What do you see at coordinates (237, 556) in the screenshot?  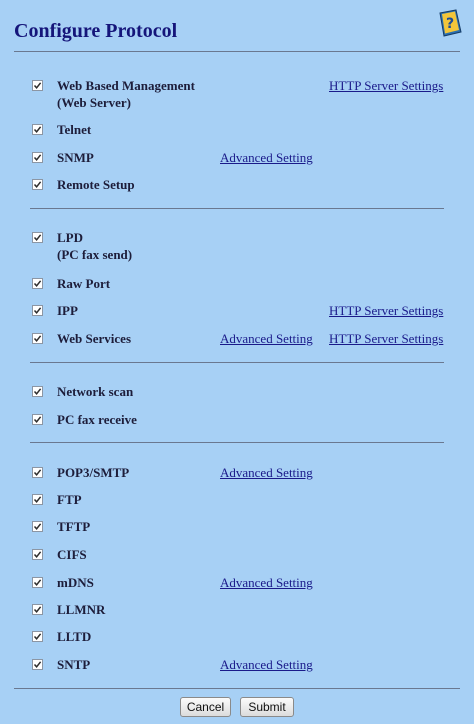 I see `protocol-row-cifs: CIFS` at bounding box center [237, 556].